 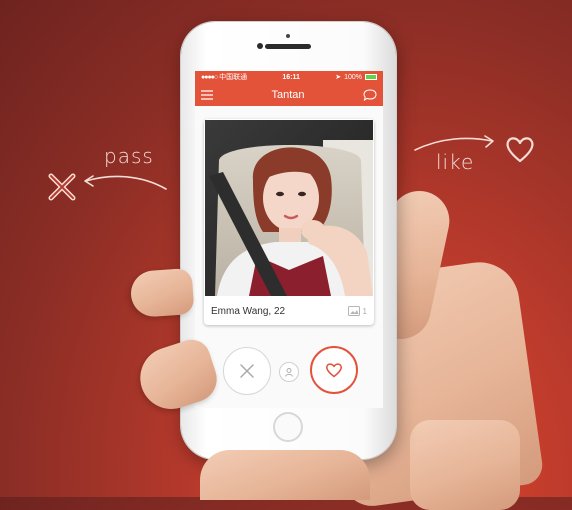 What do you see at coordinates (129, 156) in the screenshot?
I see `pass-annotation: pass` at bounding box center [129, 156].